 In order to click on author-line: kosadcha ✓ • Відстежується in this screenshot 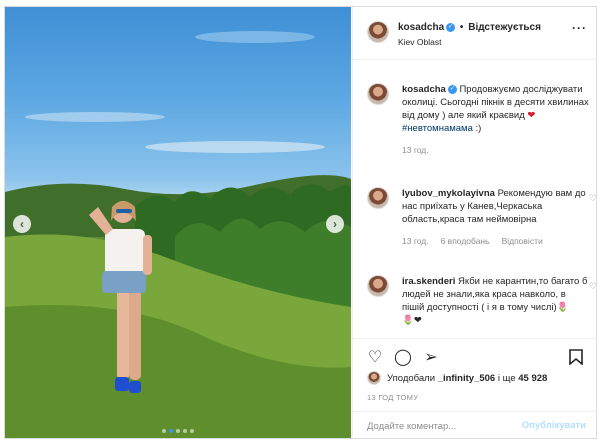, I will do `click(469, 27)`.